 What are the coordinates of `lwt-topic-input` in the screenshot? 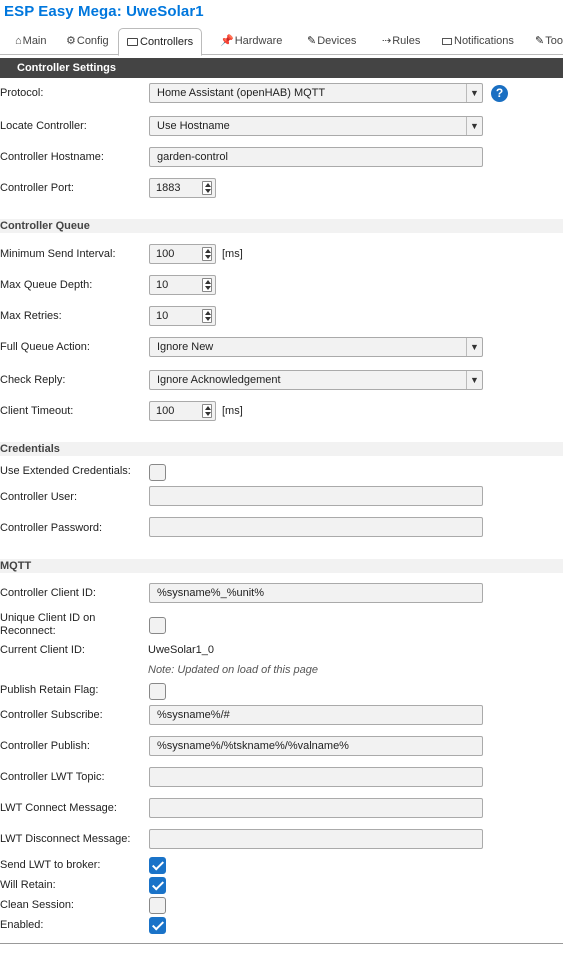 It's located at (316, 777).